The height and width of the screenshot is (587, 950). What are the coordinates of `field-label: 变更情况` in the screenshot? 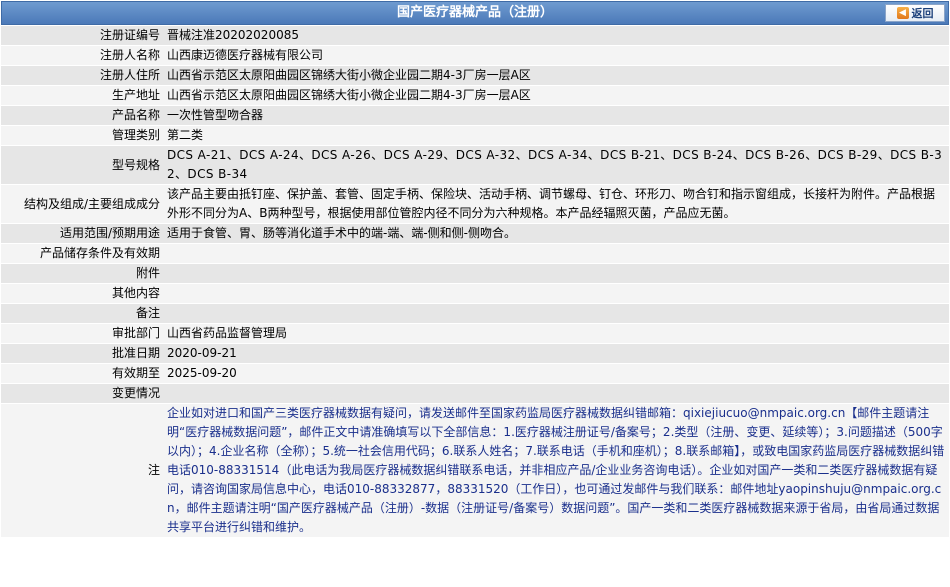 It's located at (82, 393).